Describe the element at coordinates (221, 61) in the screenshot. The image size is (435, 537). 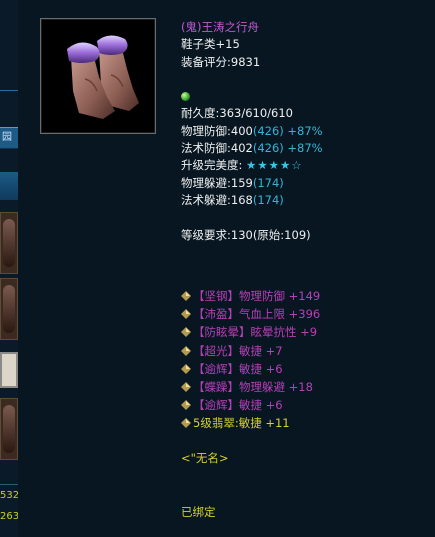
I see `item-score: 装备评分:9831` at that location.